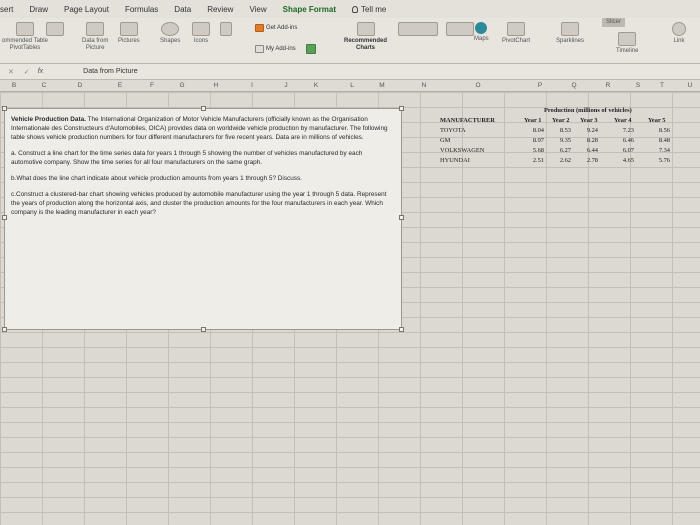 The width and height of the screenshot is (700, 525). What do you see at coordinates (170, 33) in the screenshot?
I see `shapes-button: Shapes` at bounding box center [170, 33].